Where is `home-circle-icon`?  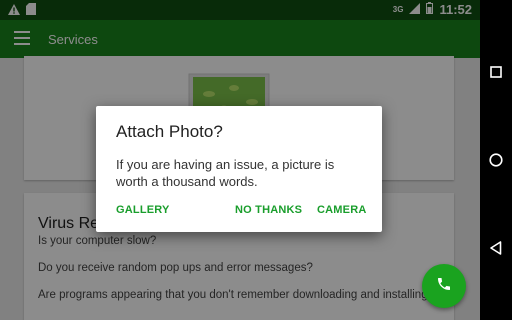
home-circle-icon is located at coordinates (496, 160).